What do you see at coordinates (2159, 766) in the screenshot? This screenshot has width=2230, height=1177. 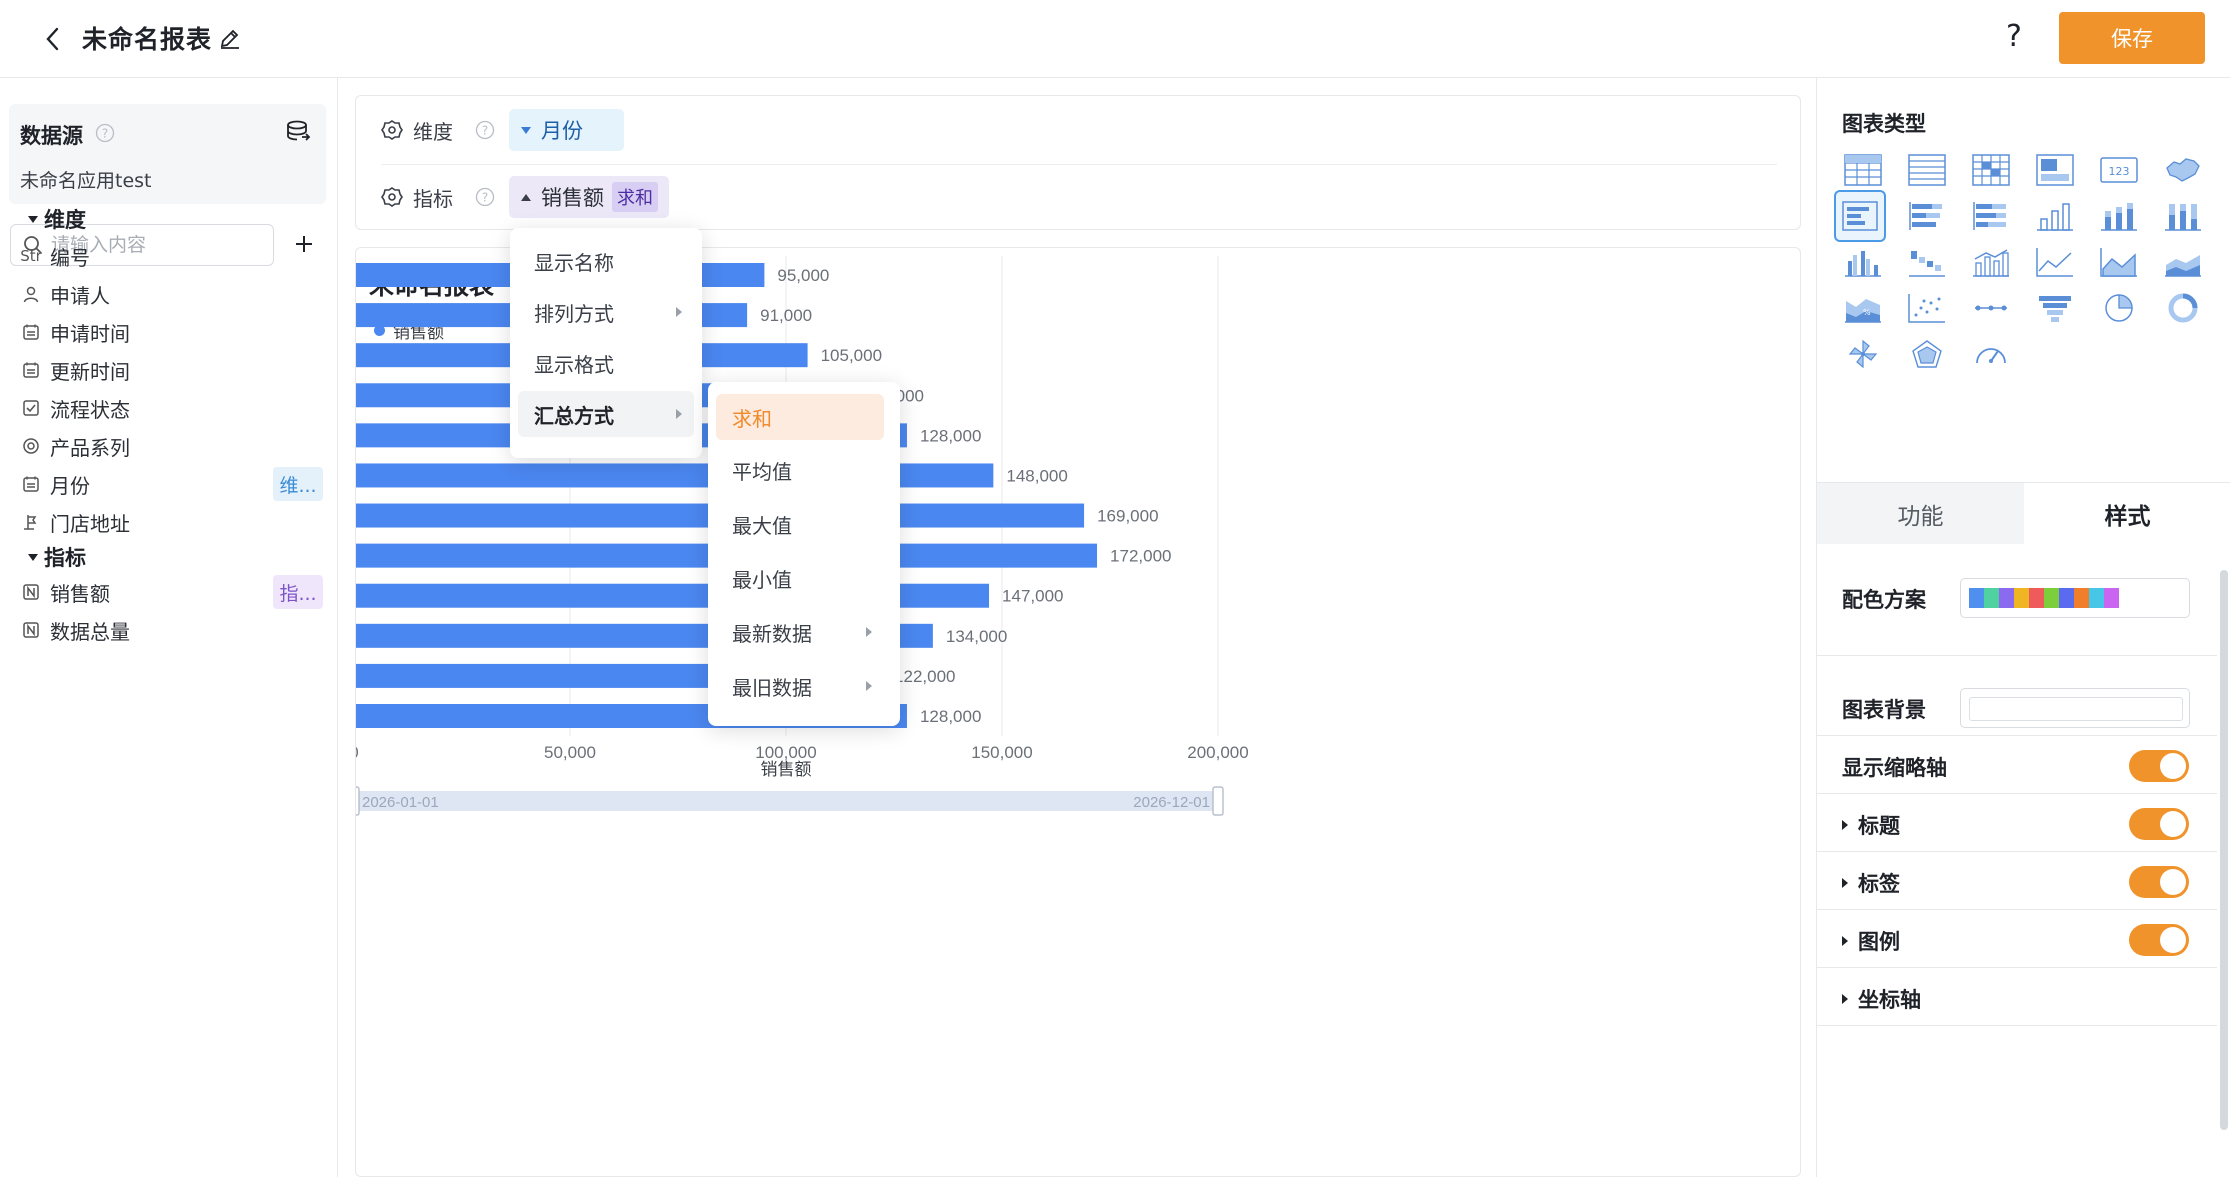 I see `zoom-axis-toggle` at bounding box center [2159, 766].